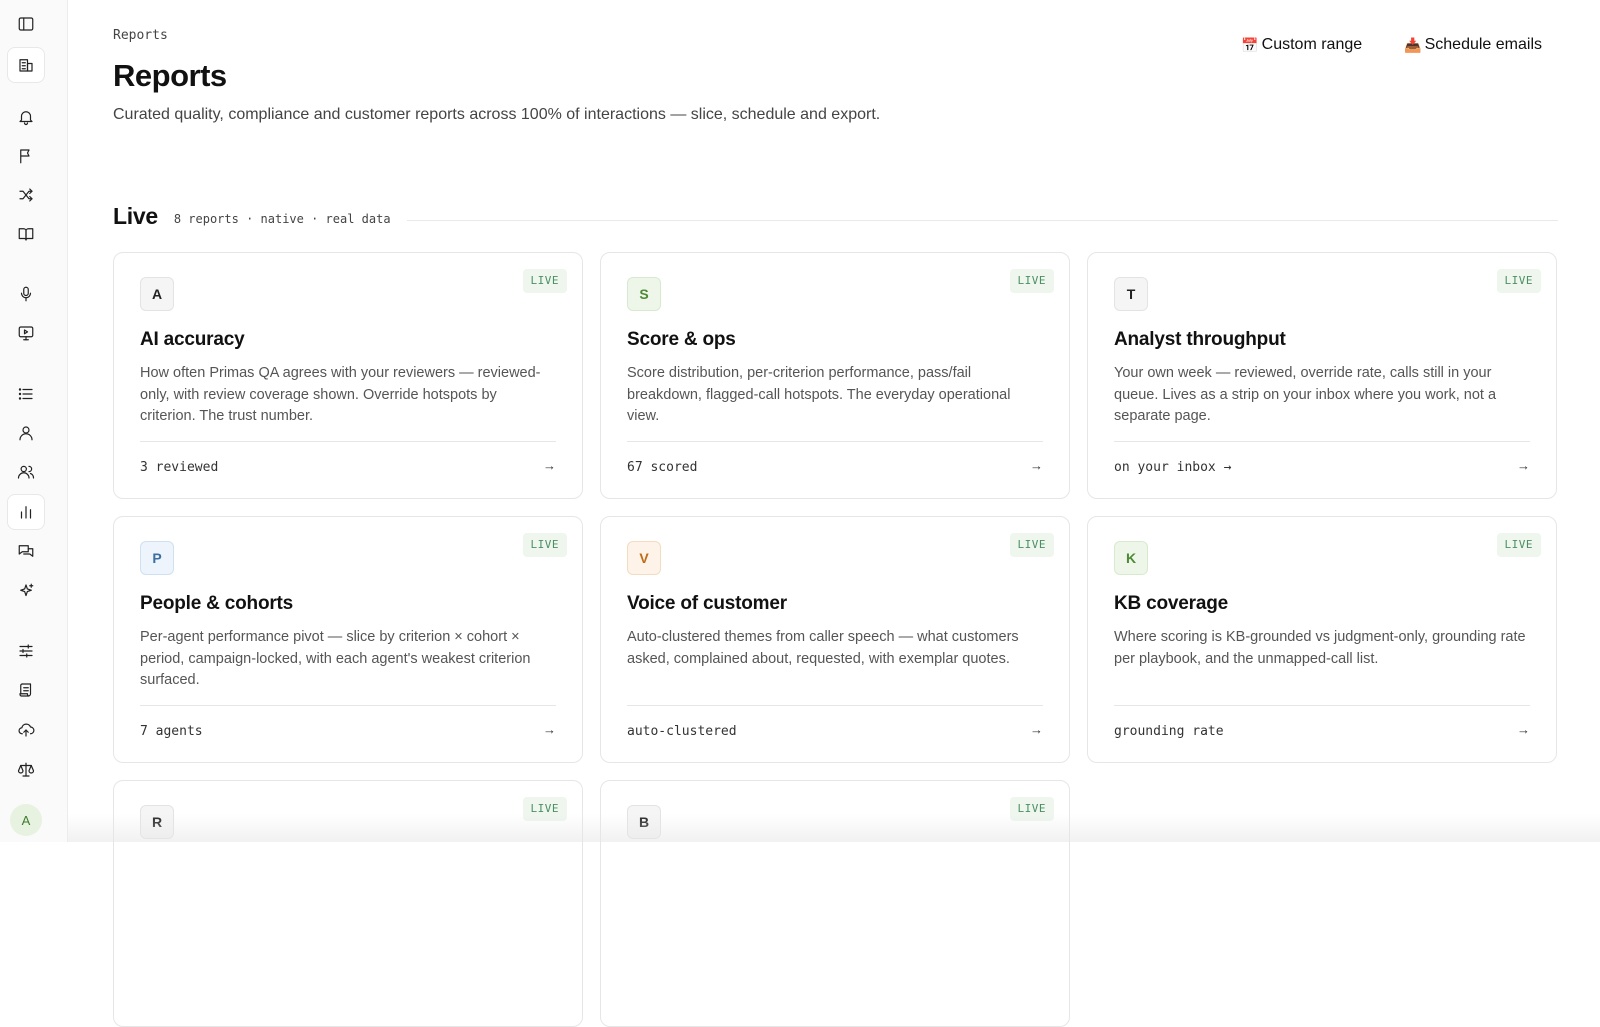 Image resolution: width=1600 pixels, height=1027 pixels. I want to click on report-letter-icon: V, so click(644, 558).